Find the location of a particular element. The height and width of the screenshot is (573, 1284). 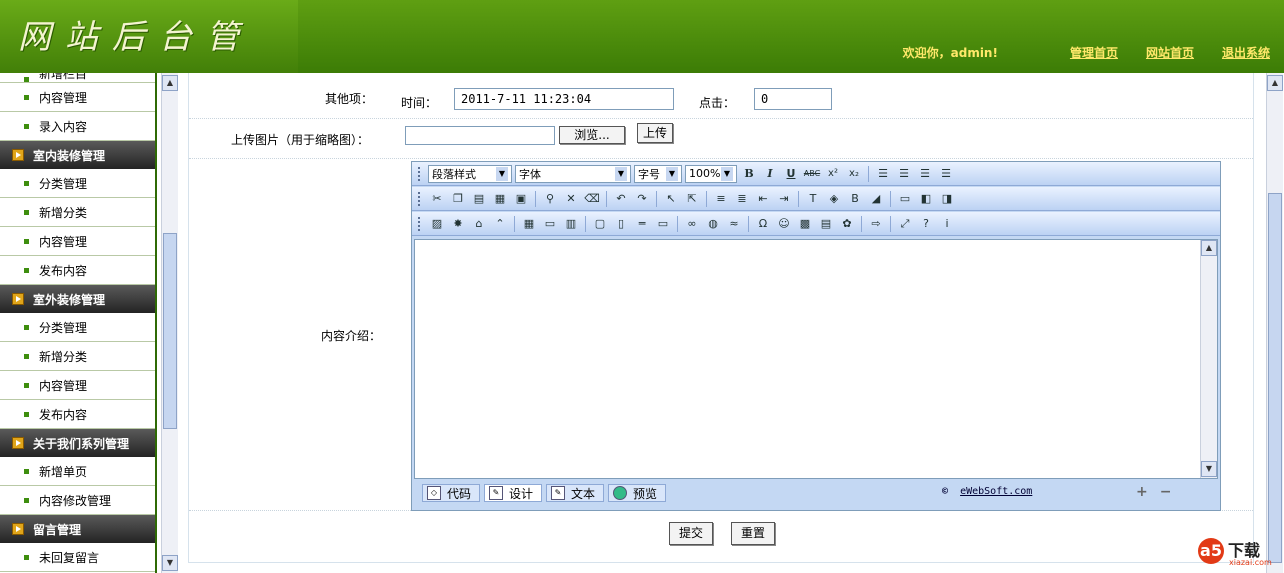

deselect-icon: ⇱ is located at coordinates (692, 199).